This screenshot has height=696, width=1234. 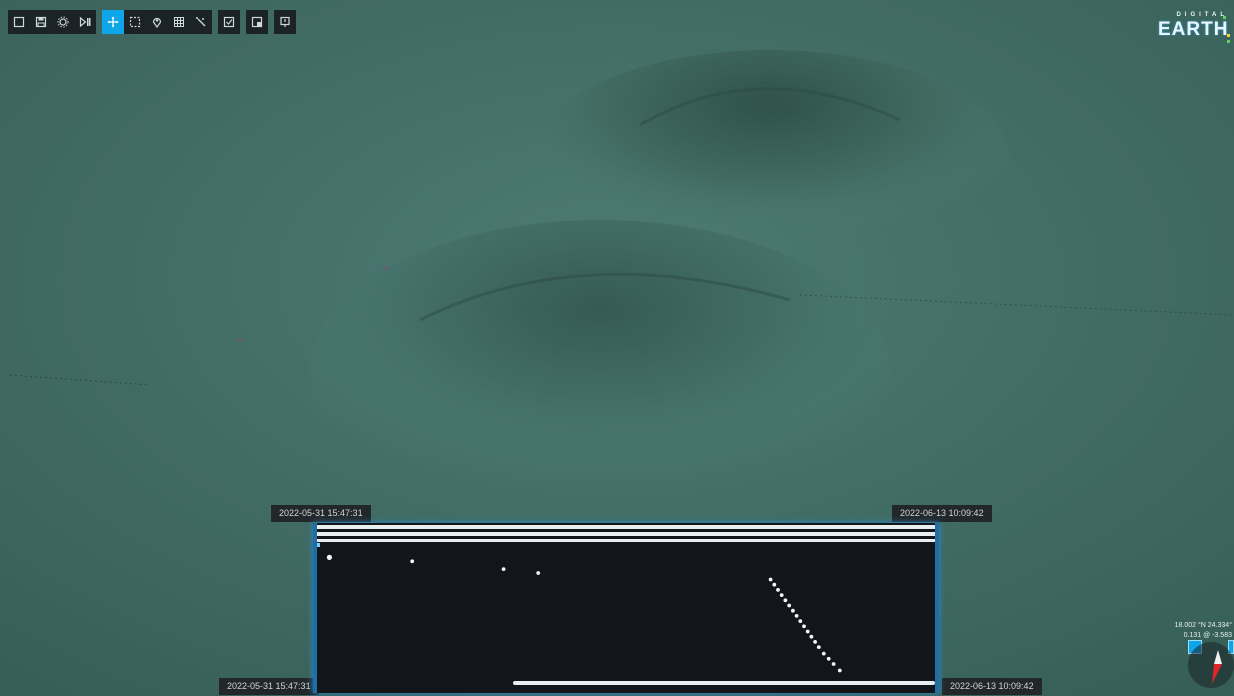 What do you see at coordinates (113, 22) in the screenshot?
I see `move-icon` at bounding box center [113, 22].